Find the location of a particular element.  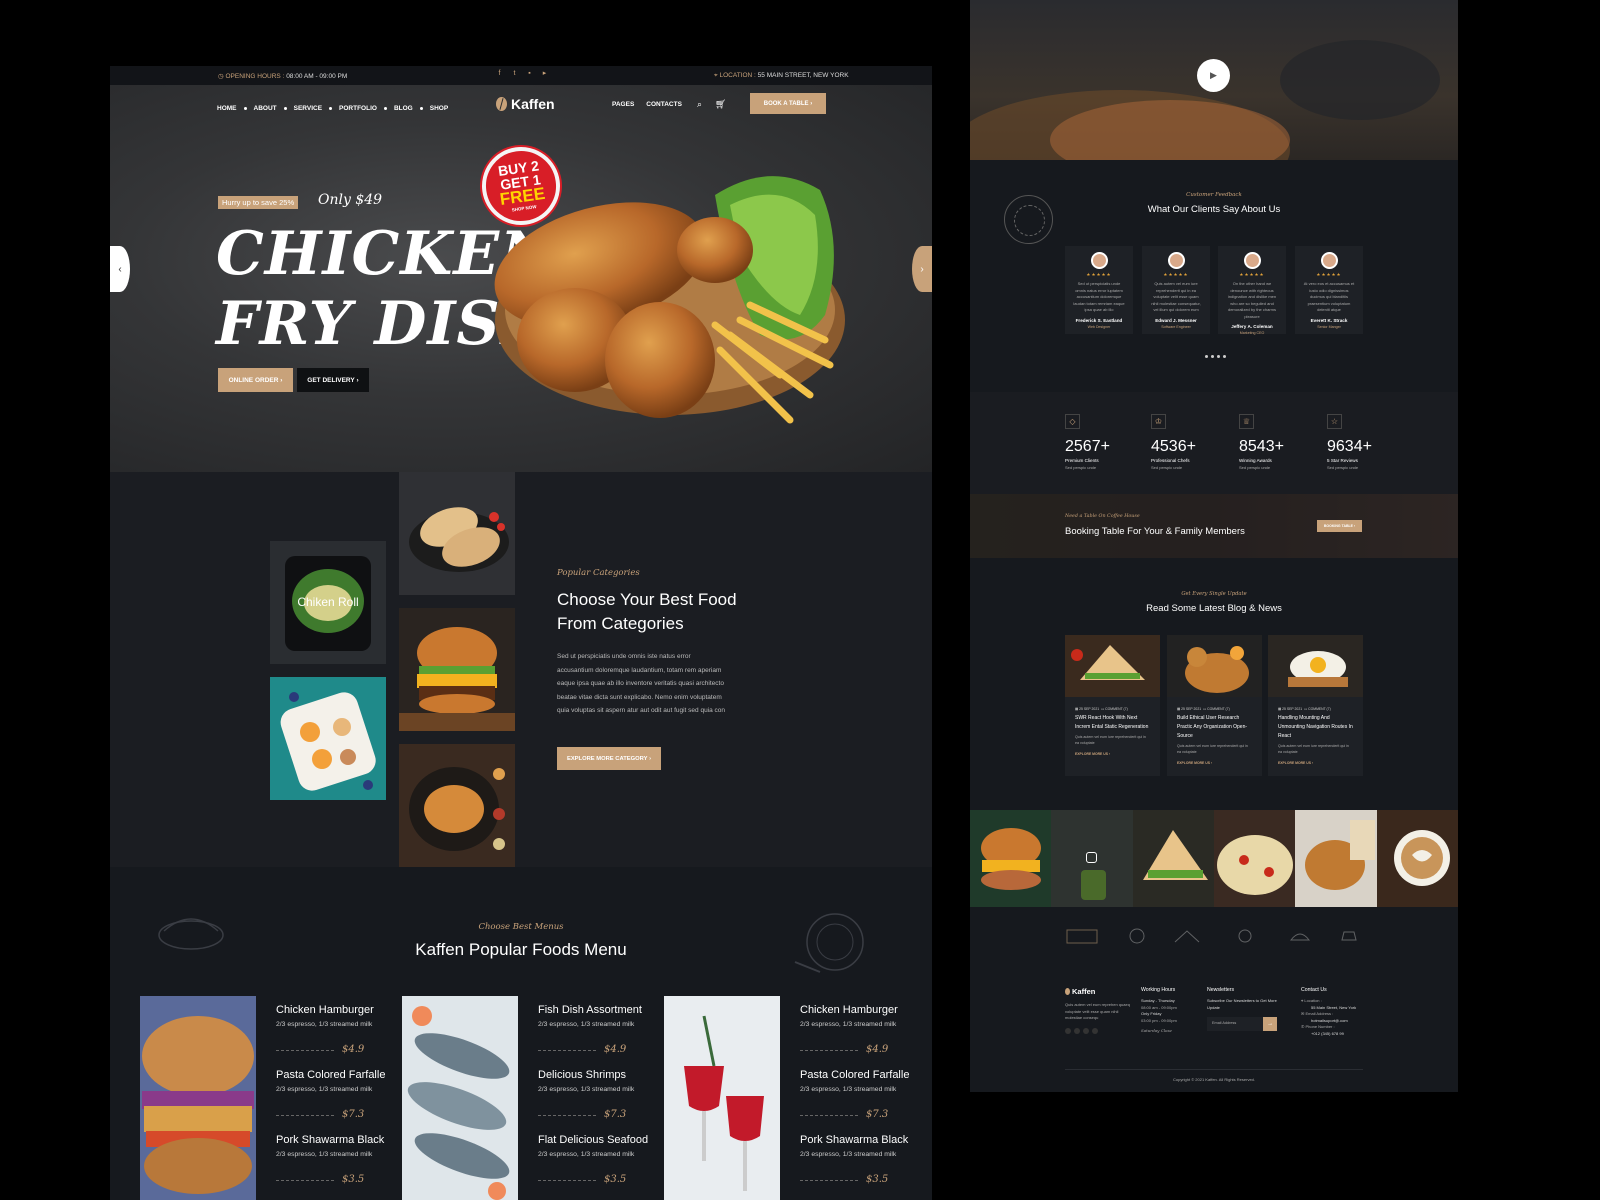

linkedin-icon is located at coordinates (1086, 1030).